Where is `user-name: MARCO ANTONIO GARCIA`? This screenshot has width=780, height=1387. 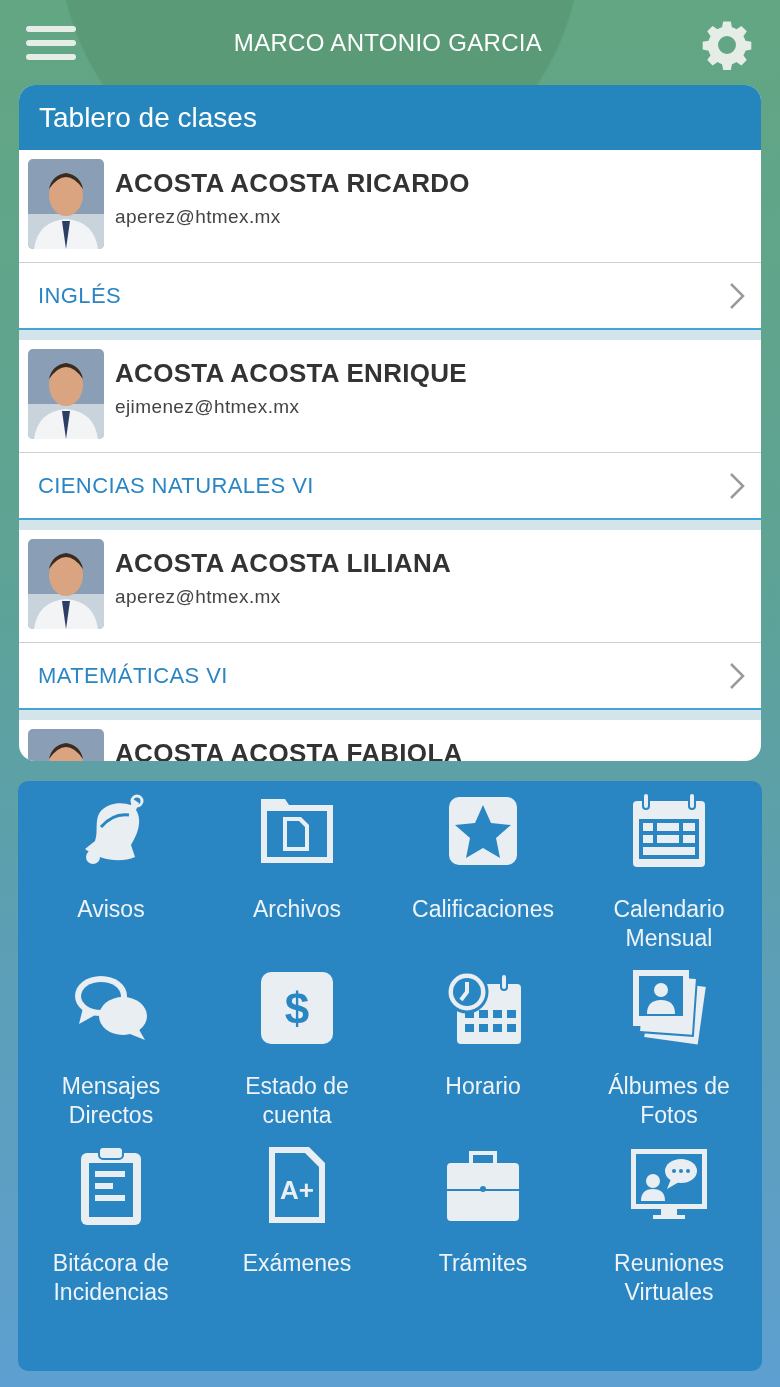 user-name: MARCO ANTONIO GARCIA is located at coordinates (388, 42).